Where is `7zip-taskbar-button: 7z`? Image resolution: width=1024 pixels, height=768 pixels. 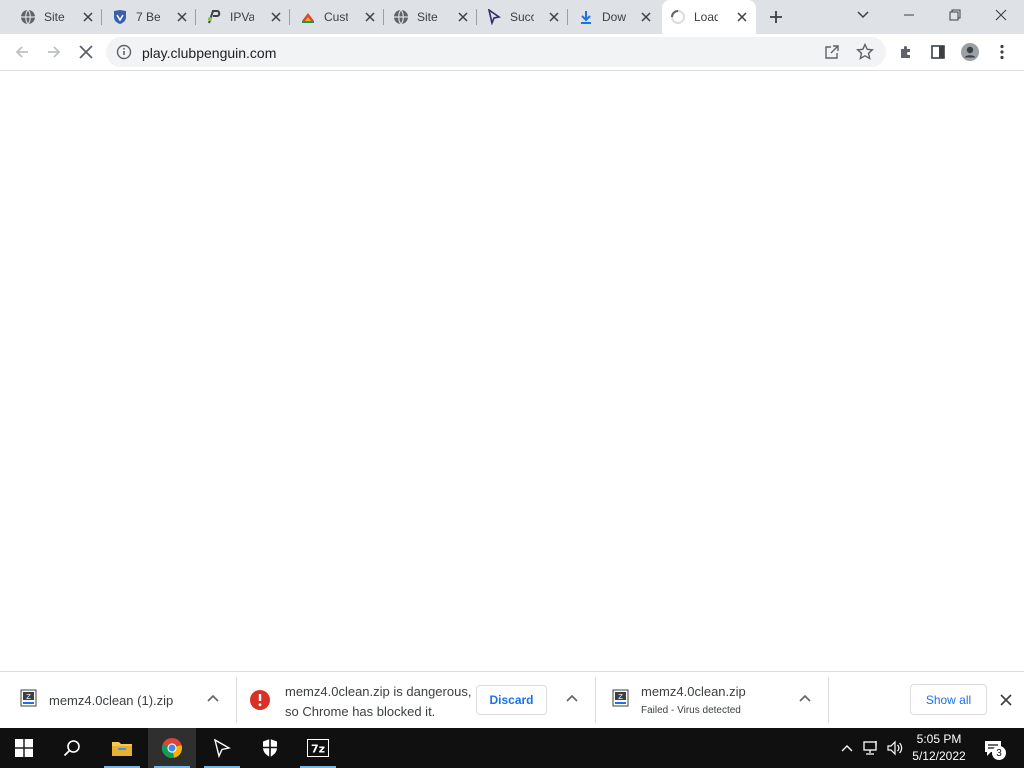 7zip-taskbar-button: 7z is located at coordinates (318, 748).